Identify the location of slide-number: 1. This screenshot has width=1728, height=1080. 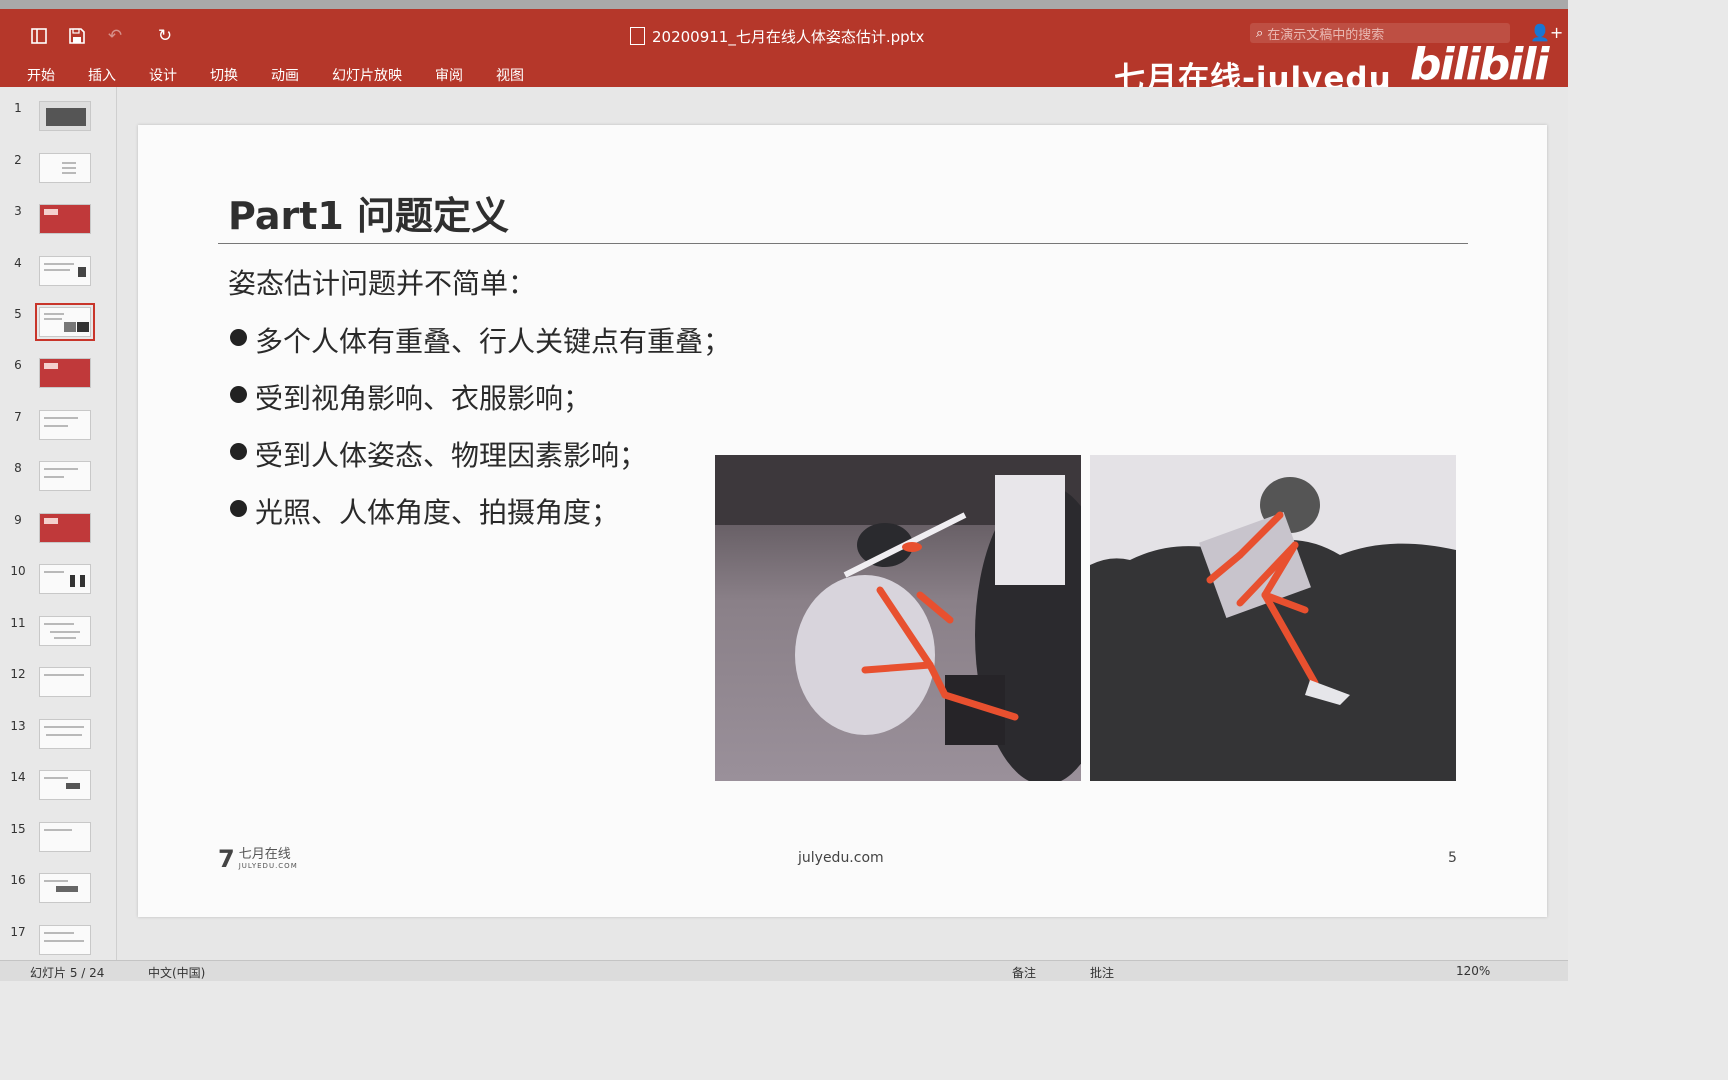
(18, 108).